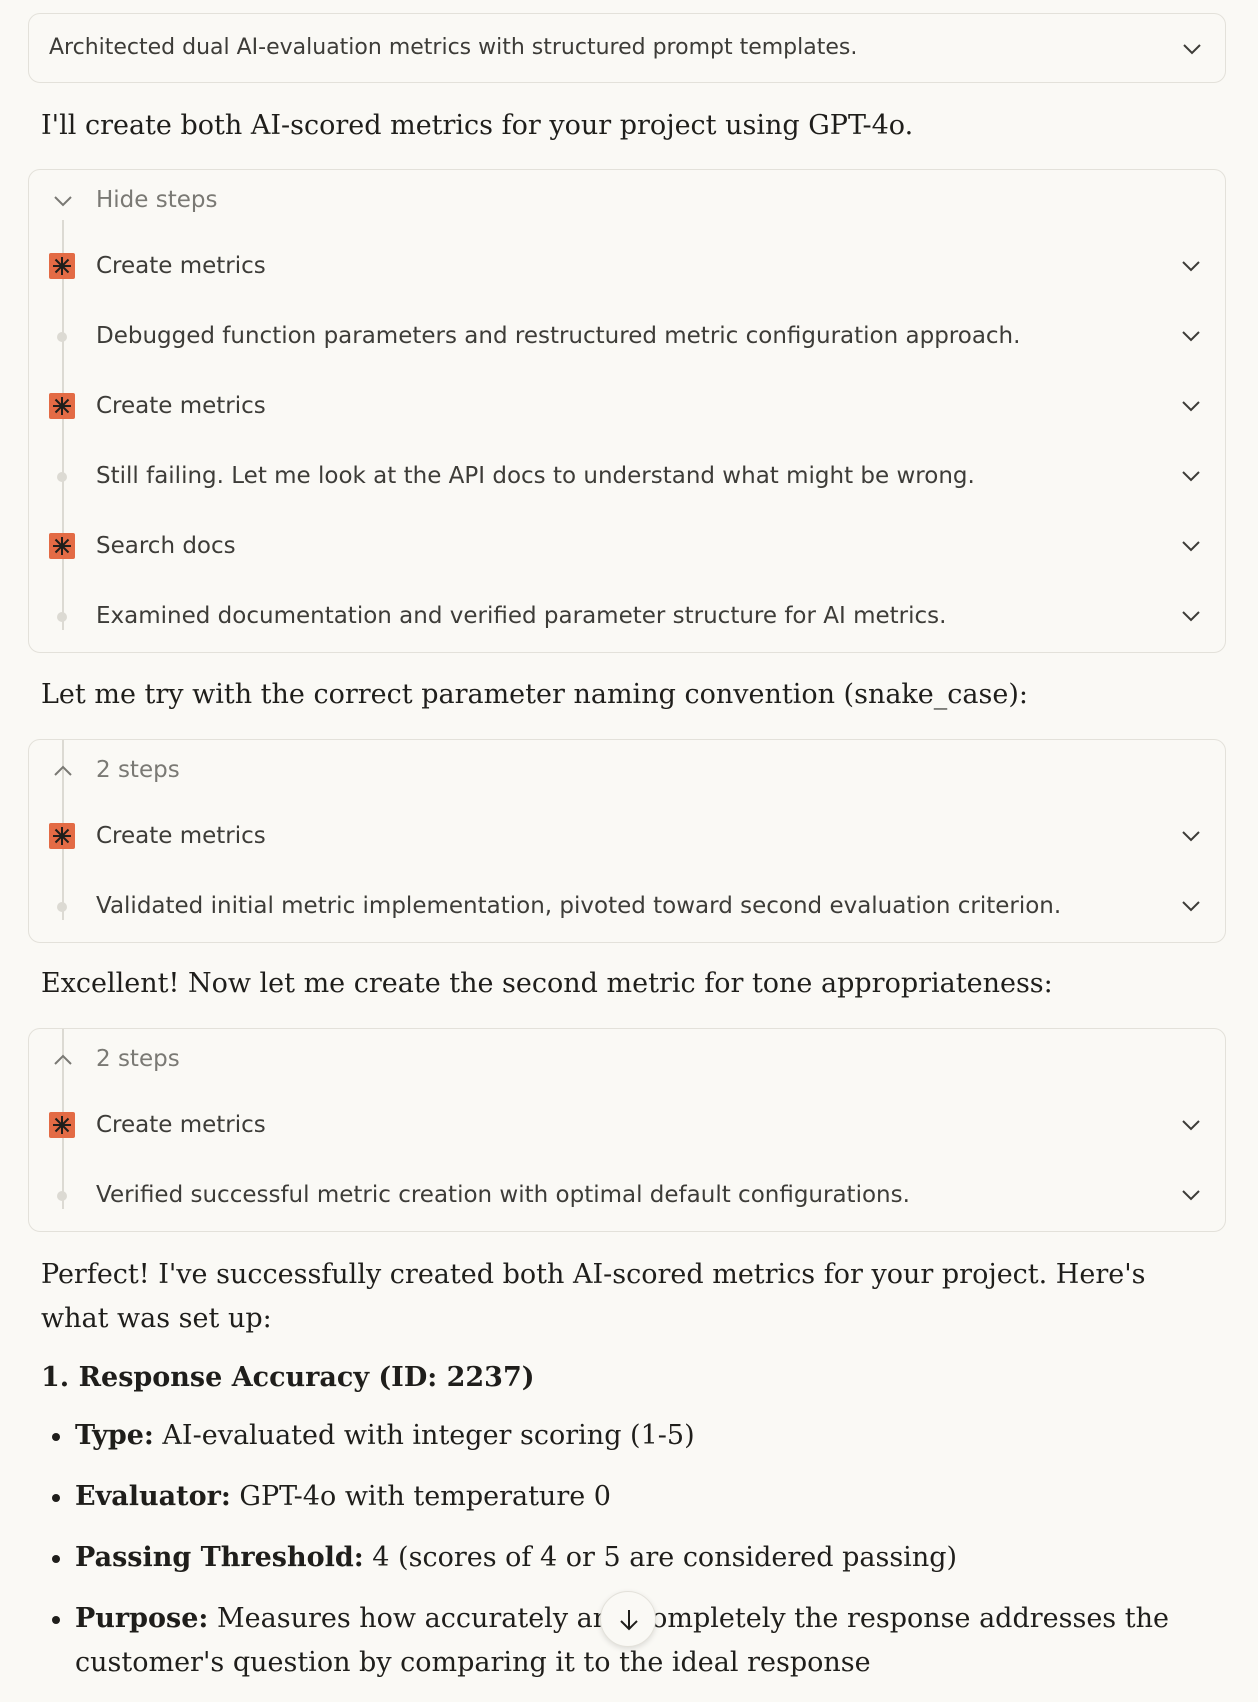  Describe the element at coordinates (166, 546) in the screenshot. I see `step-label: Search docs` at that location.